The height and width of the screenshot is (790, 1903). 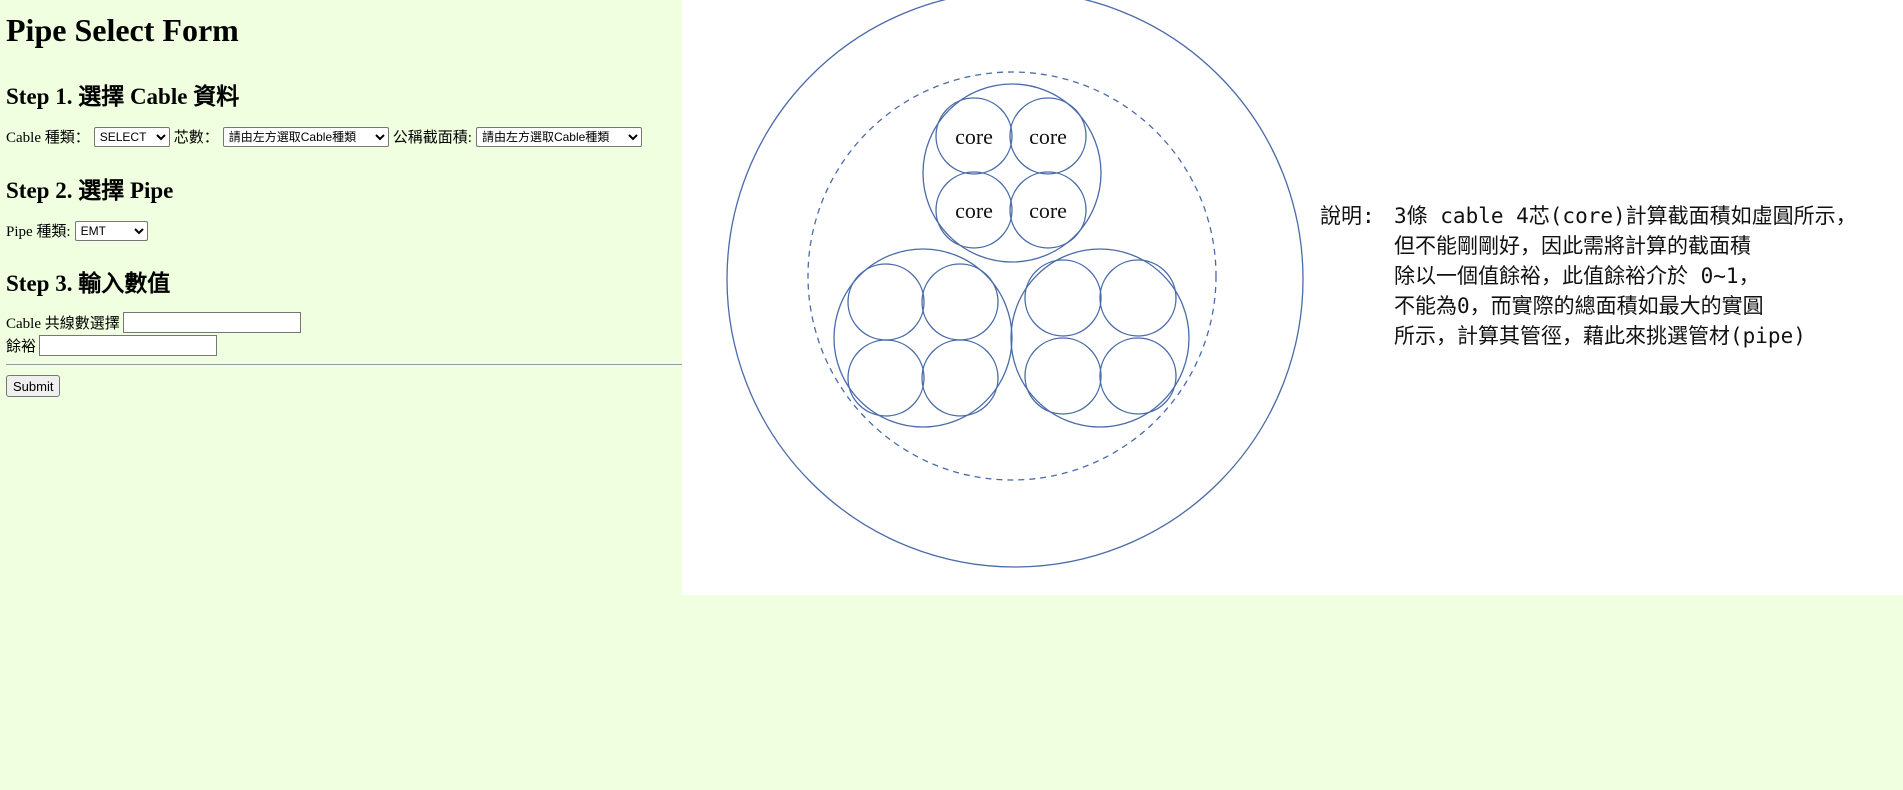 I want to click on page-title: Pipe Select Form, so click(x=122, y=30).